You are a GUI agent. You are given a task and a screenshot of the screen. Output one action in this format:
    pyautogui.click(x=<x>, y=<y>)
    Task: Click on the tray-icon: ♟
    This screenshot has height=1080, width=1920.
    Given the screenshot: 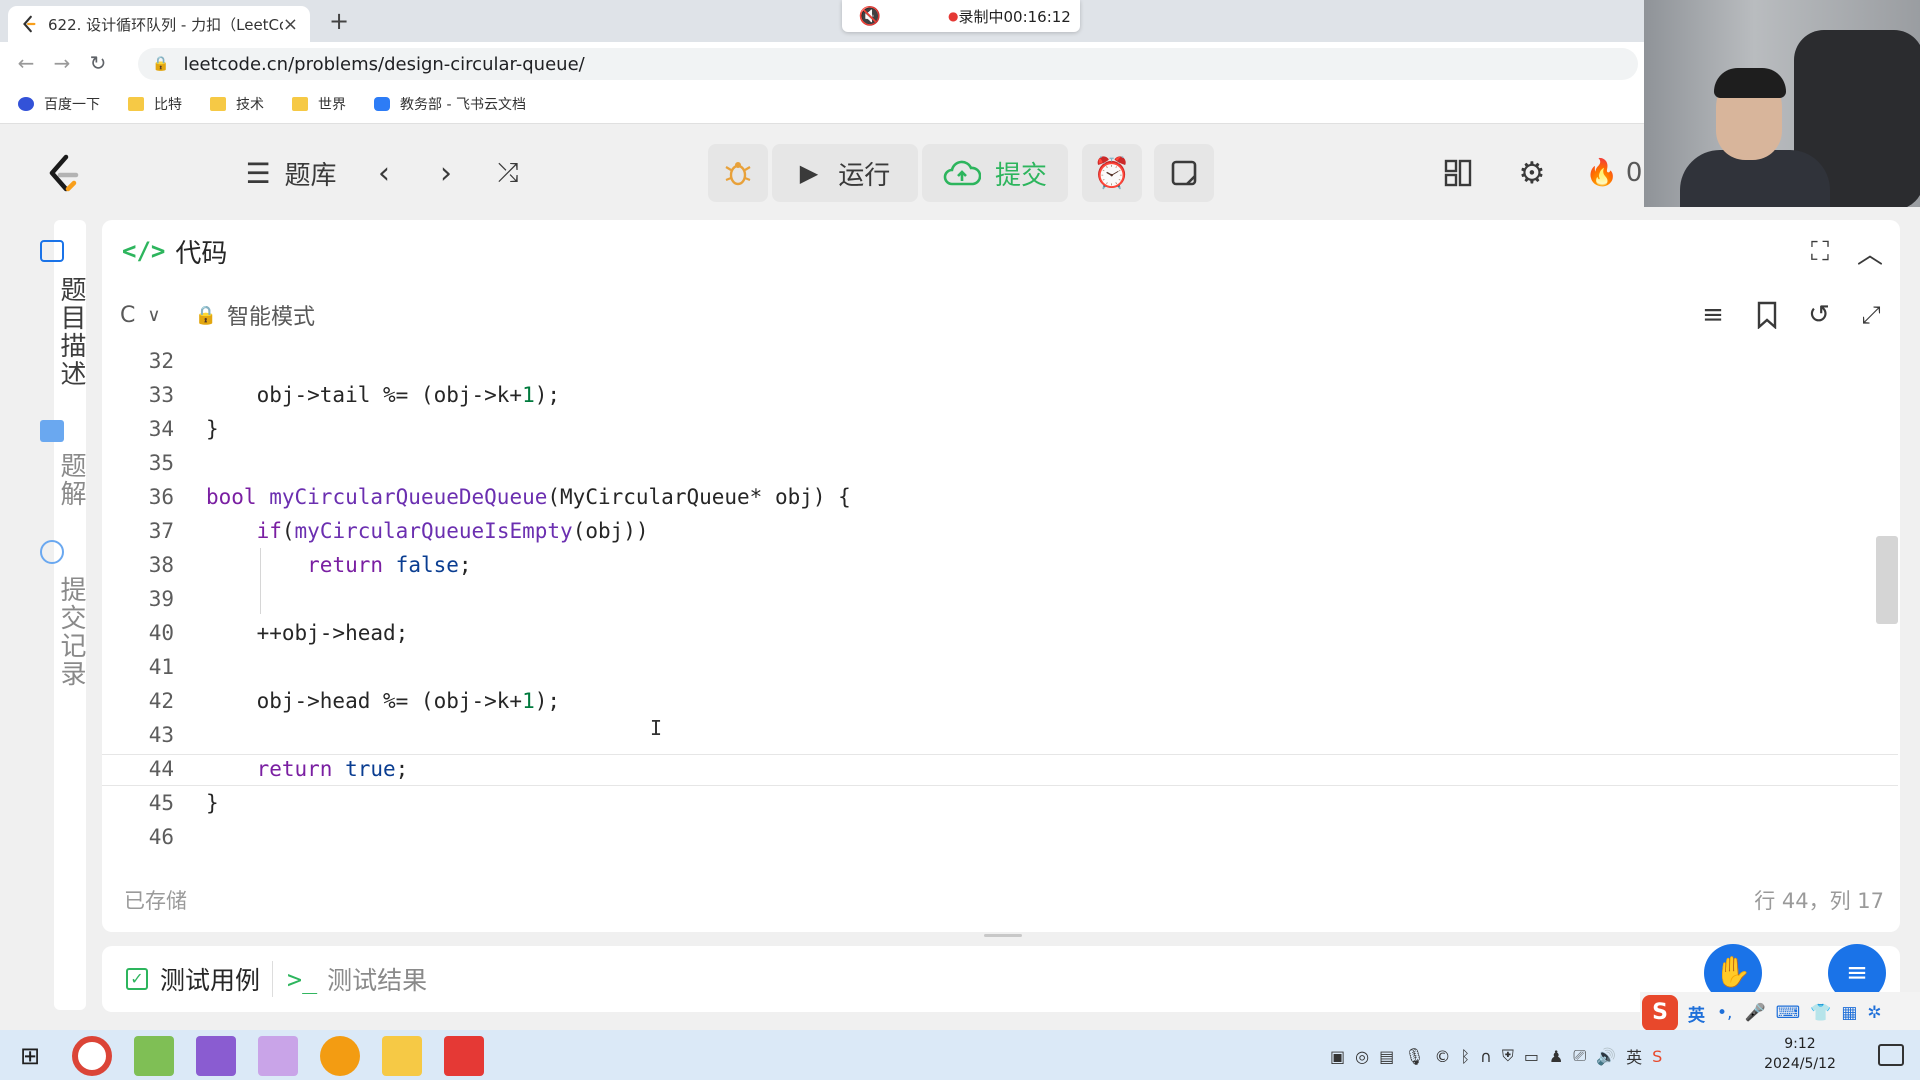 What is the action you would take?
    pyautogui.click(x=1556, y=1056)
    